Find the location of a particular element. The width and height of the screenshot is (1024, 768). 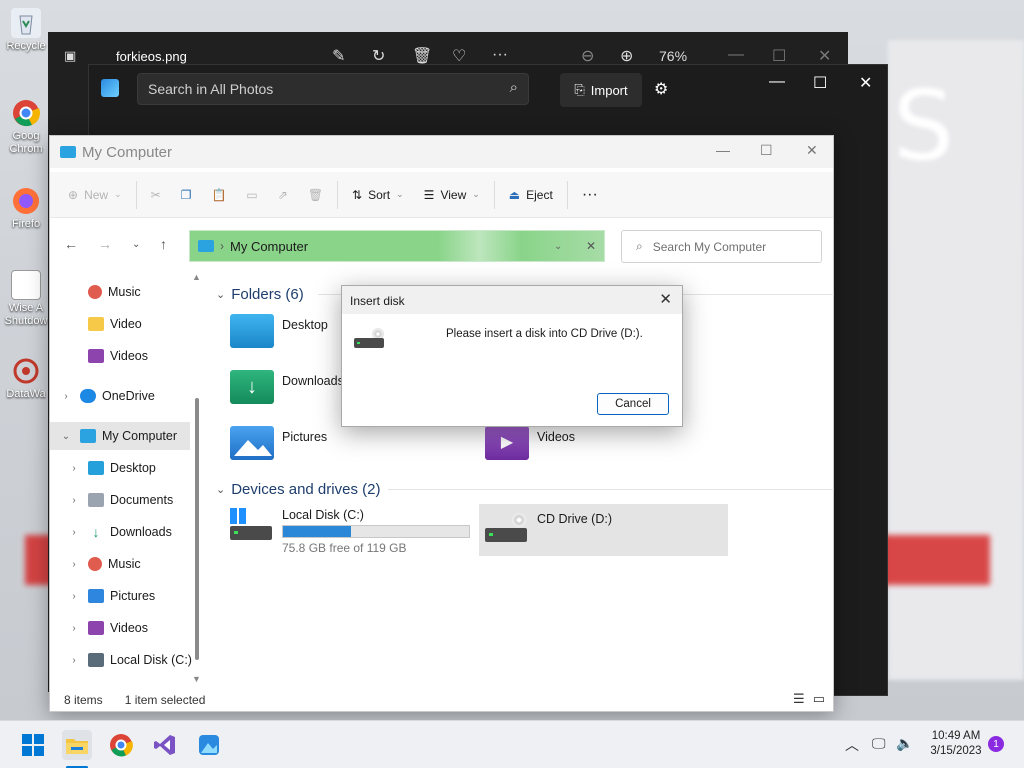

clock-time: 10:49 AM is located at coordinates (956, 736).